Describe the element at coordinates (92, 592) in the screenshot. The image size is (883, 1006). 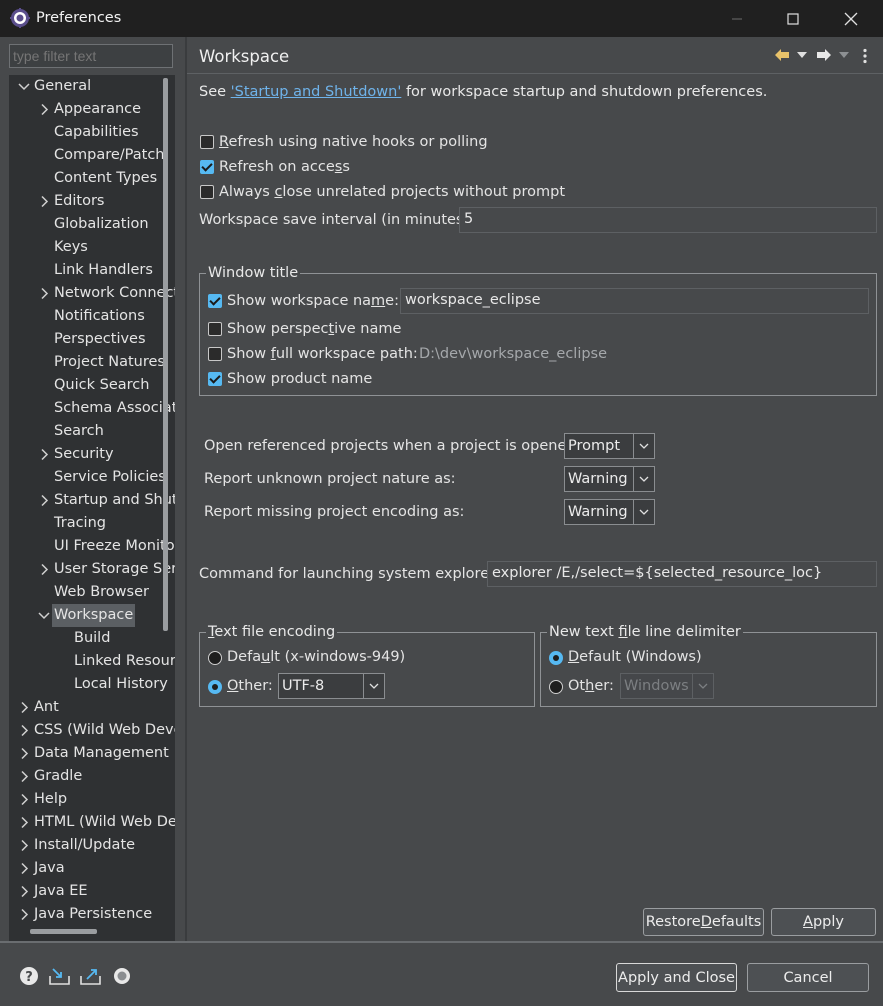
I see `tree-item: Web Browser` at that location.